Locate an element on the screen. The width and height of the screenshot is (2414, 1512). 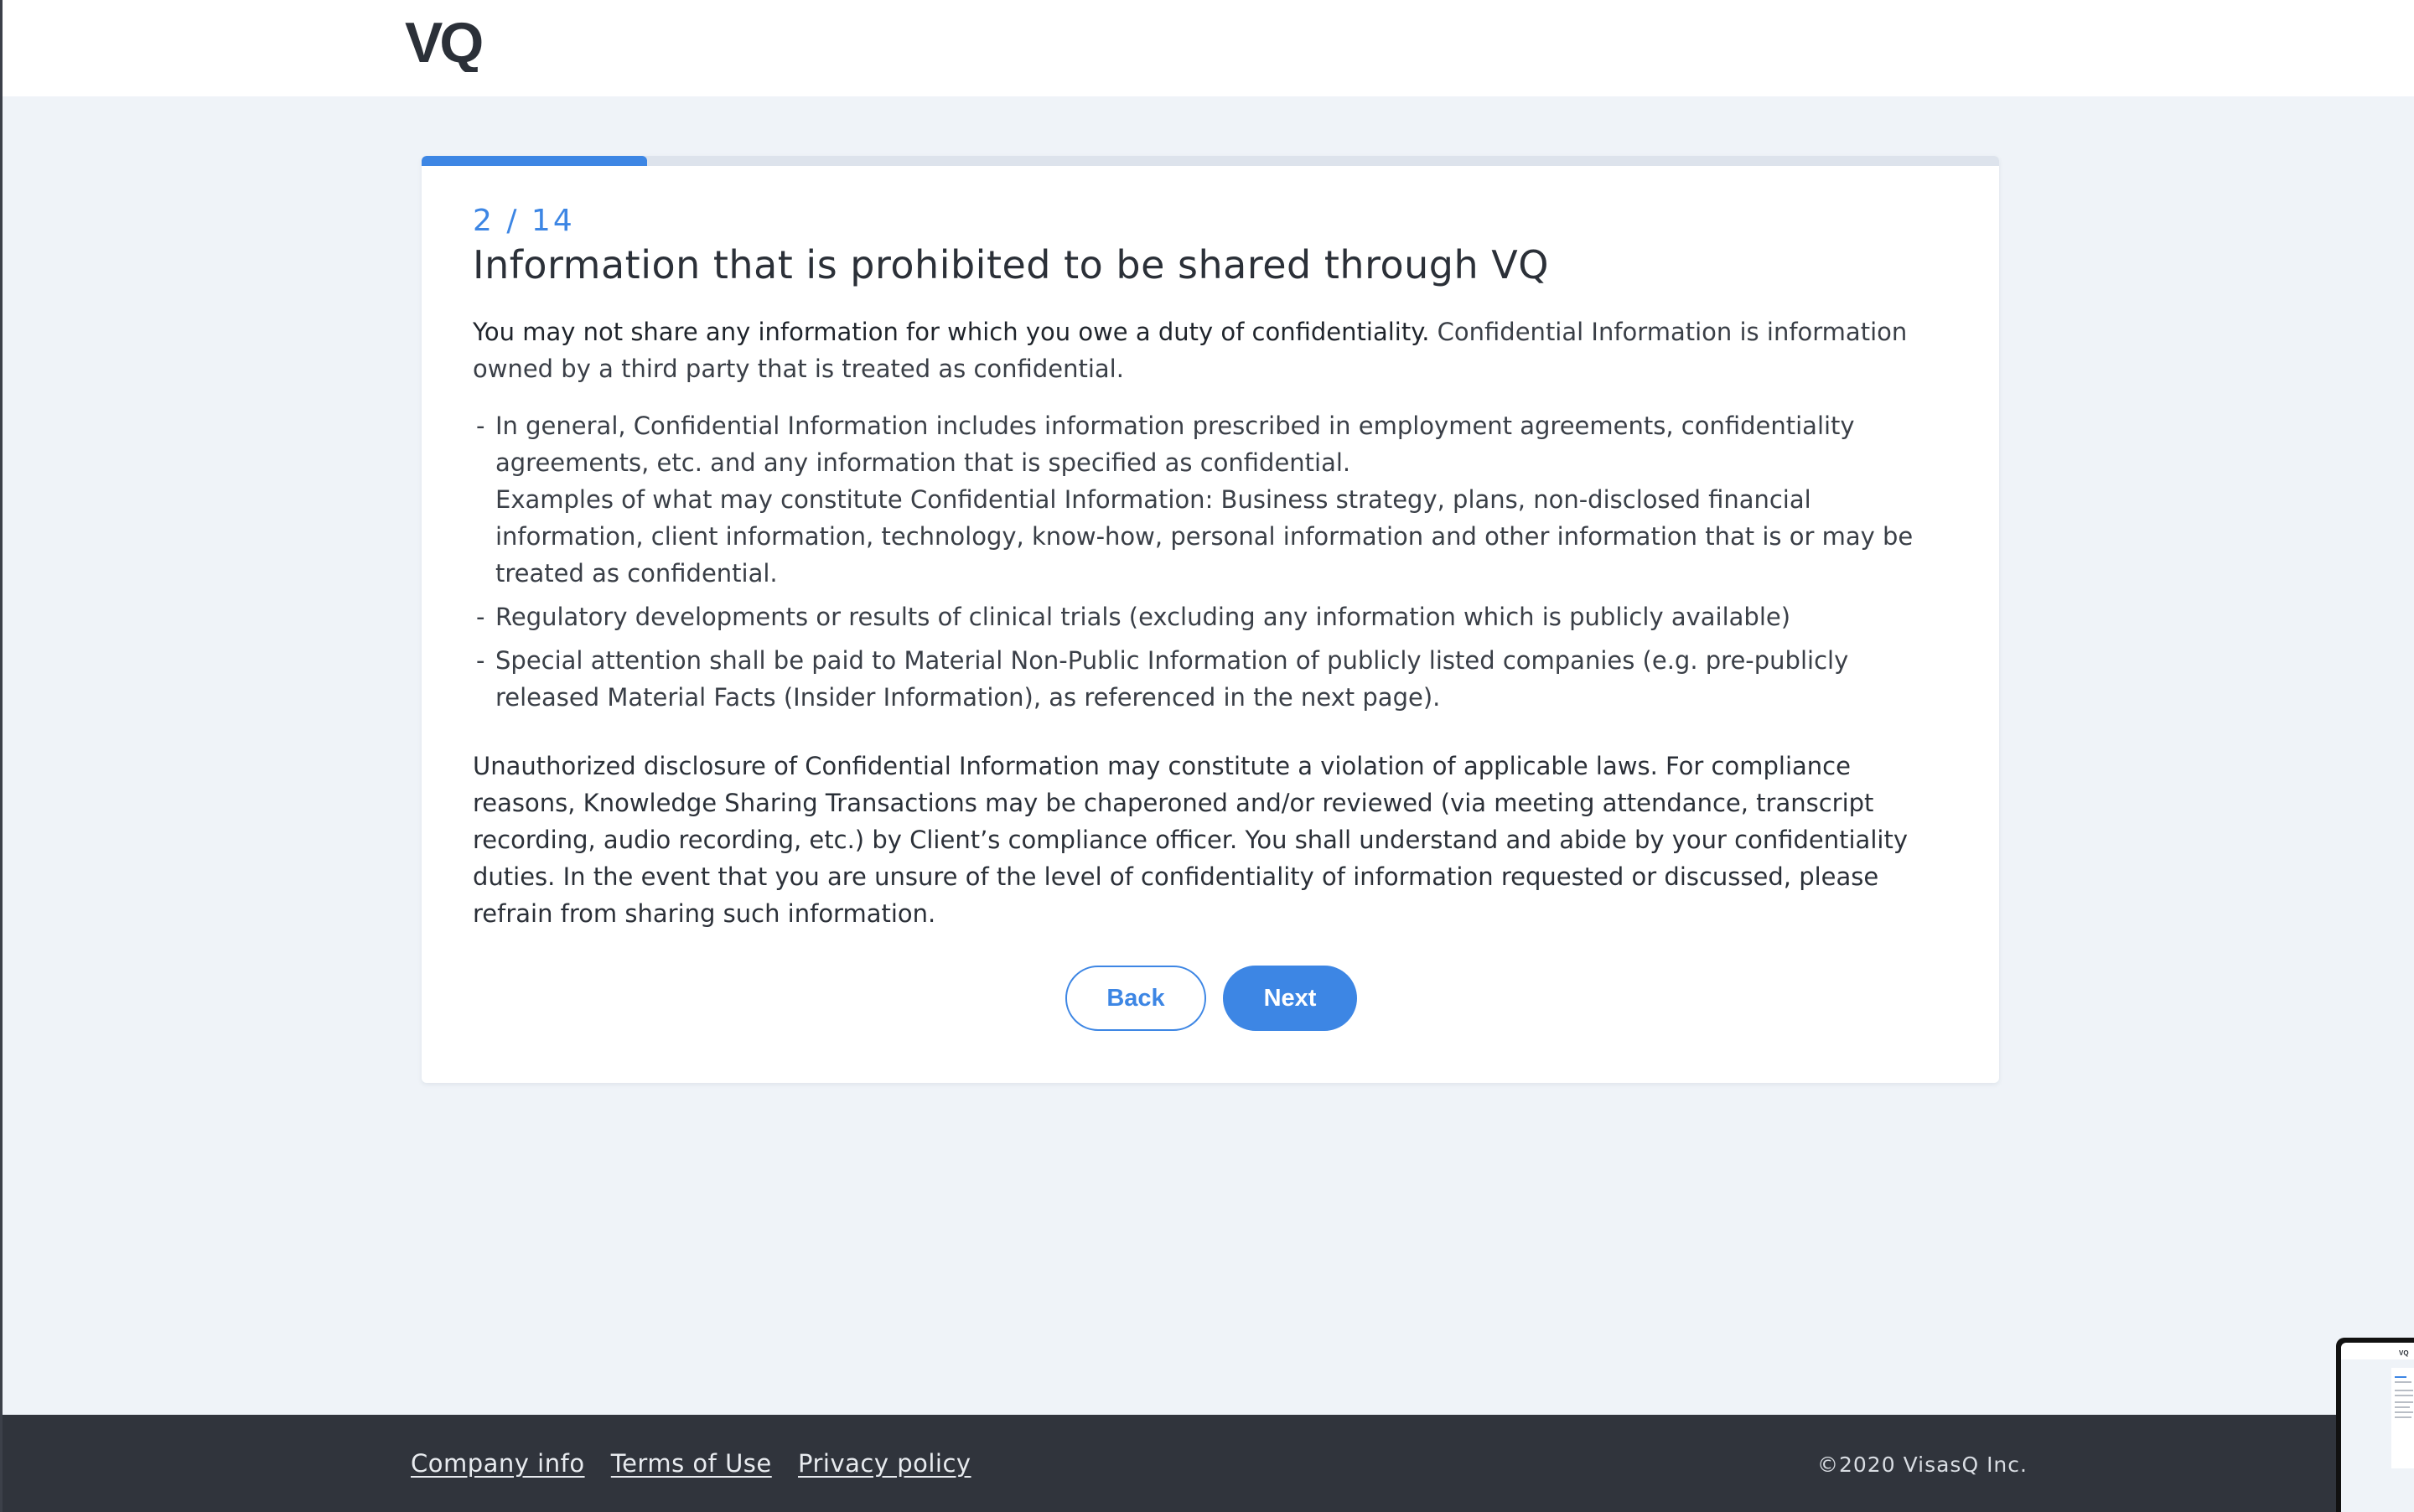
footer-links: Company info Terms of Use Privacy policy is located at coordinates (701, 1463).